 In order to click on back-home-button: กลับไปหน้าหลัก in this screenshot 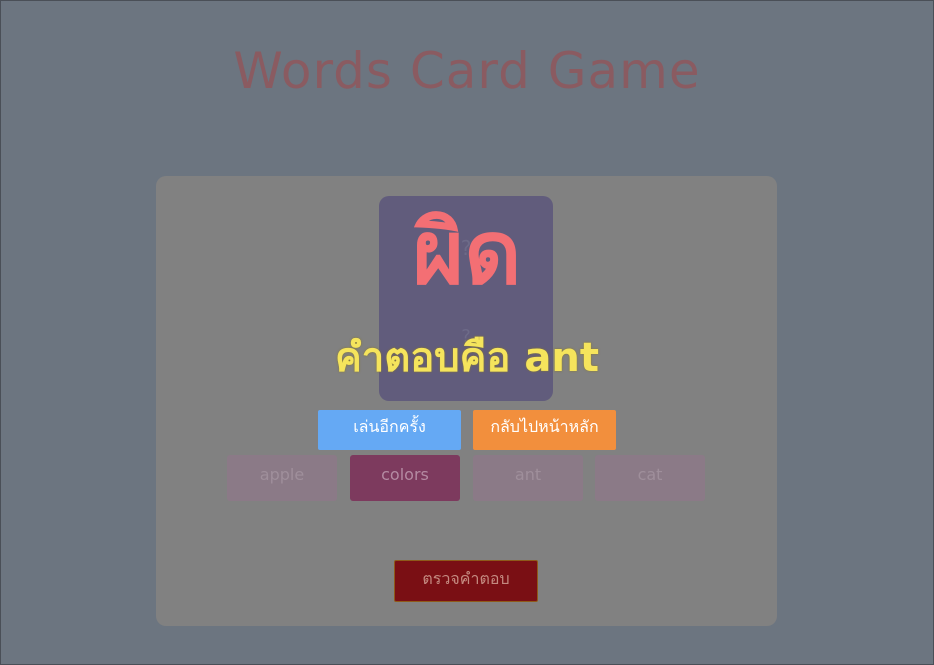, I will do `click(544, 430)`.